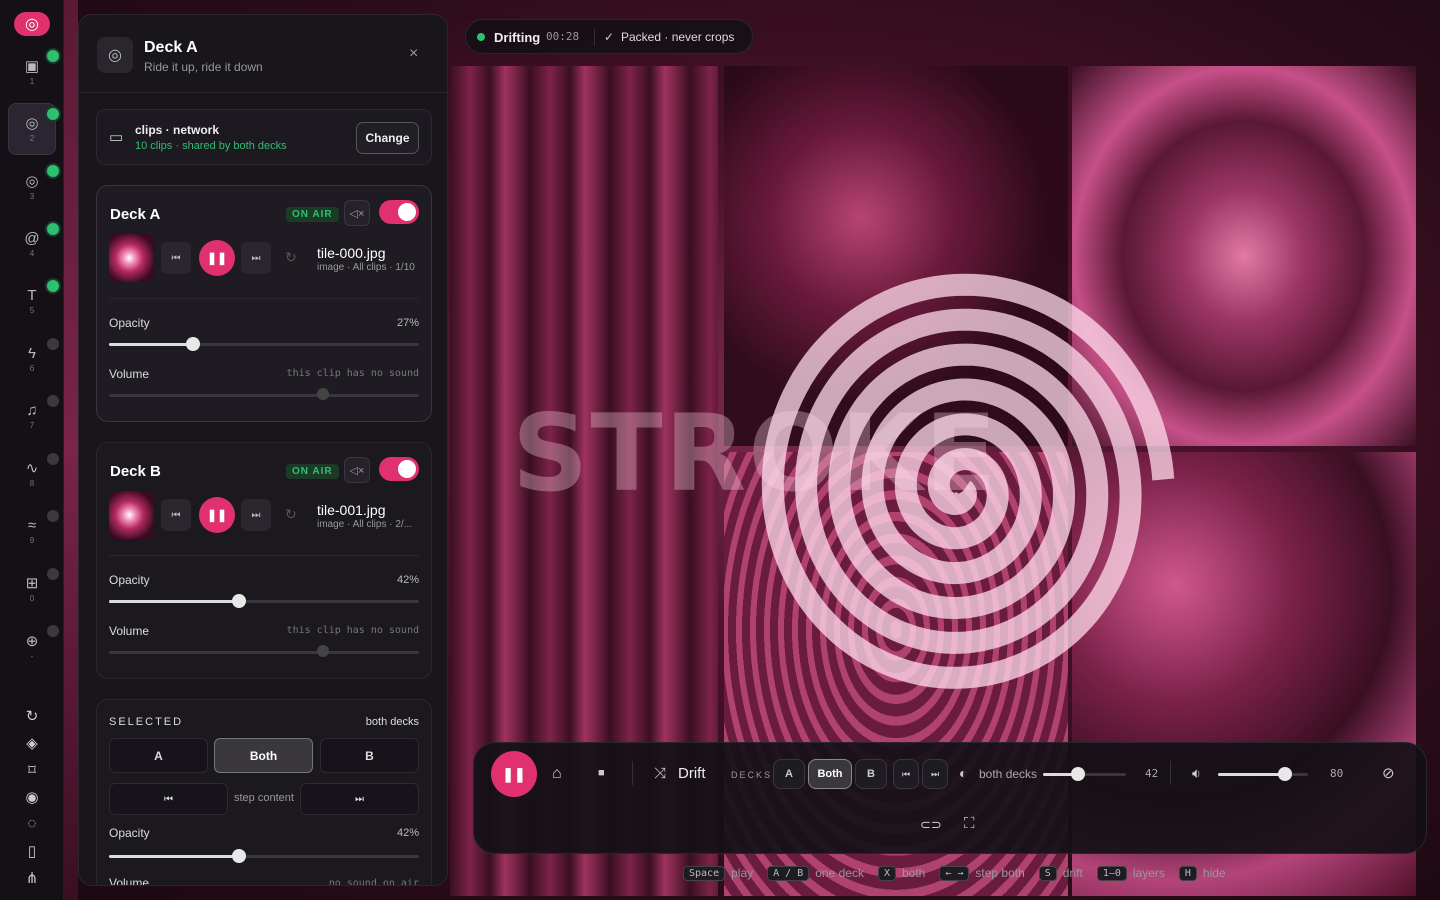 Image resolution: width=1440 pixels, height=900 pixels. Describe the element at coordinates (32, 771) in the screenshot. I see `bookmark-icon: ⌑` at that location.